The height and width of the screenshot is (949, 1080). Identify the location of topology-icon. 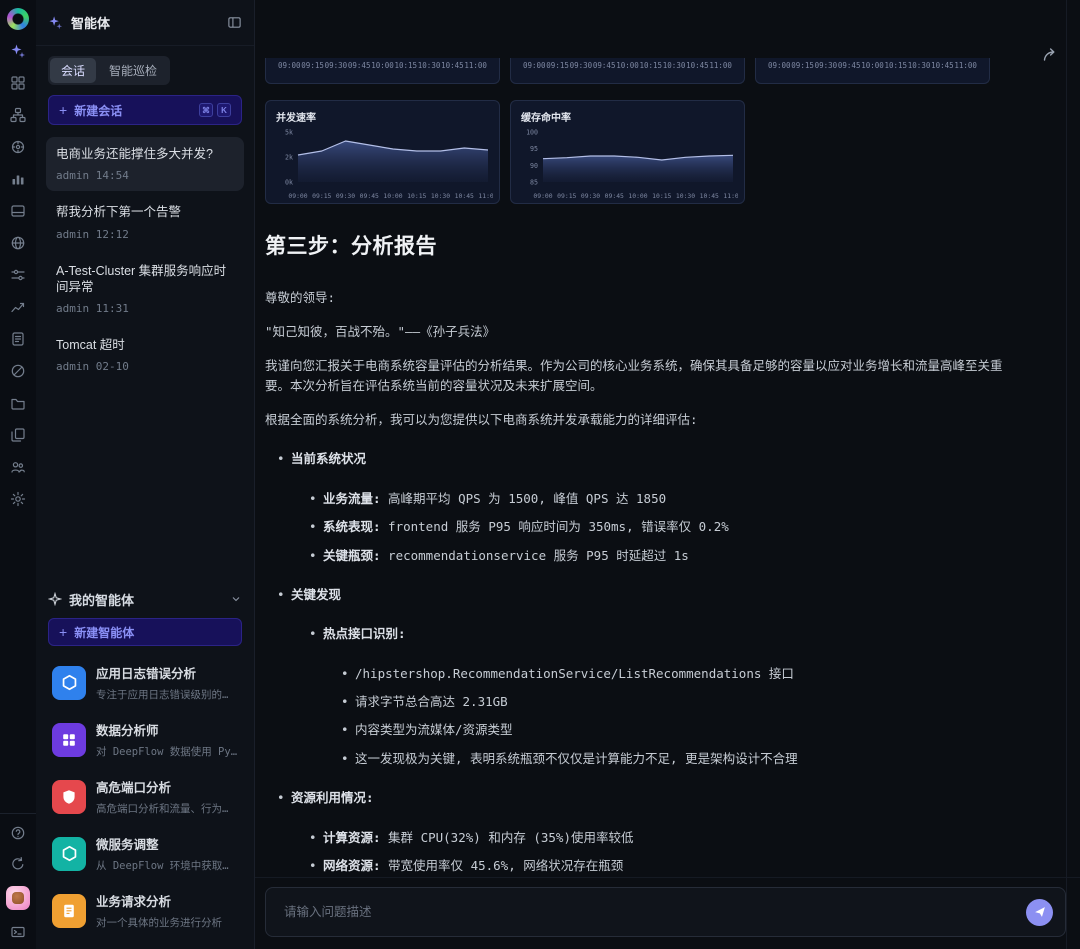
(18, 115).